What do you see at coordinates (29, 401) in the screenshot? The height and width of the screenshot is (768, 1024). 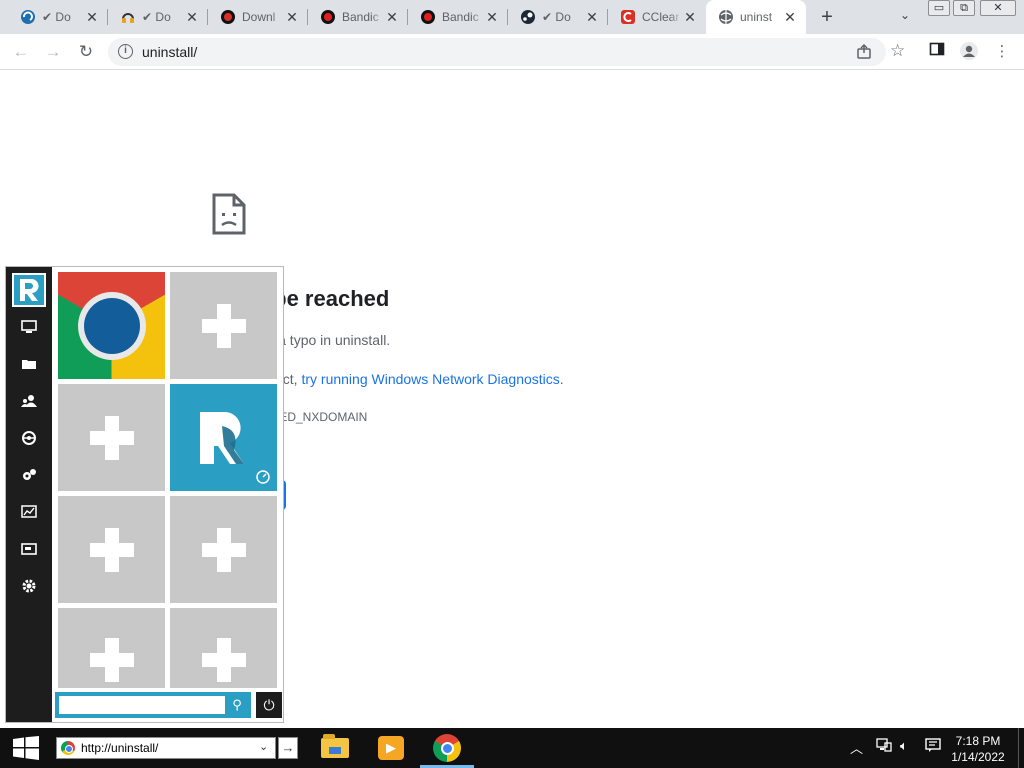 I see `users-icon` at bounding box center [29, 401].